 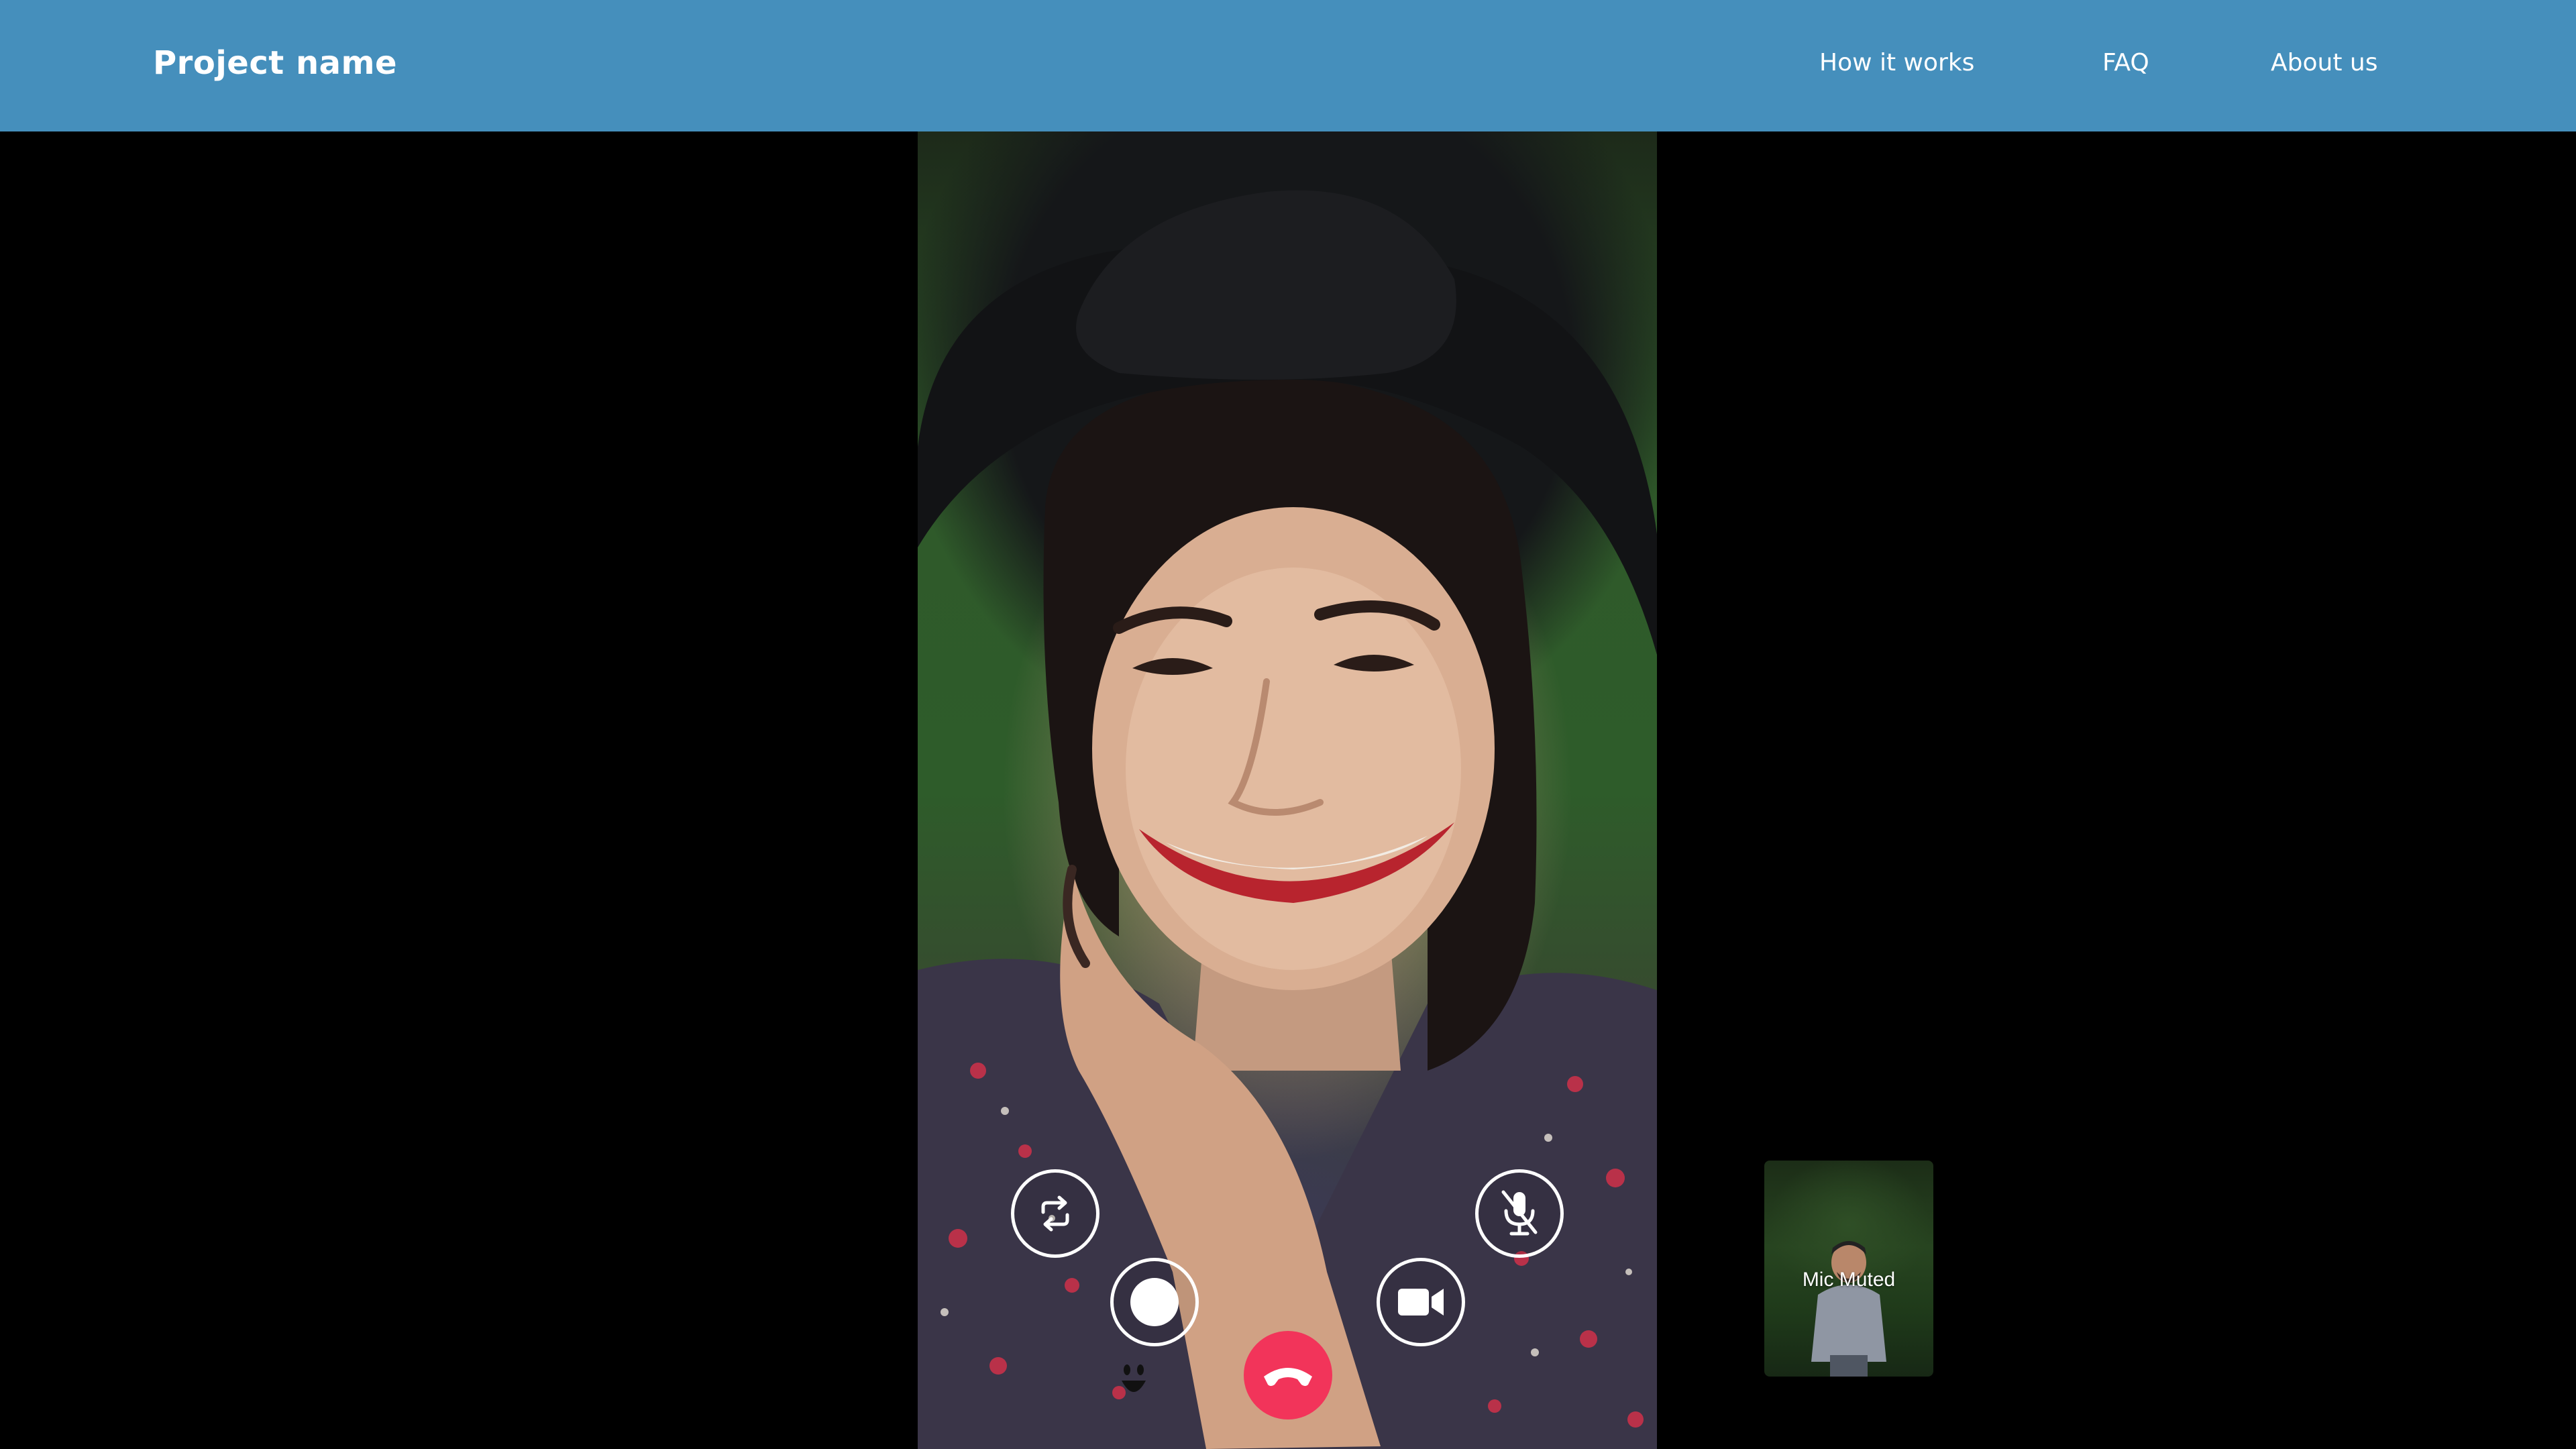 What do you see at coordinates (275, 63) in the screenshot?
I see `brand-logo: Project name` at bounding box center [275, 63].